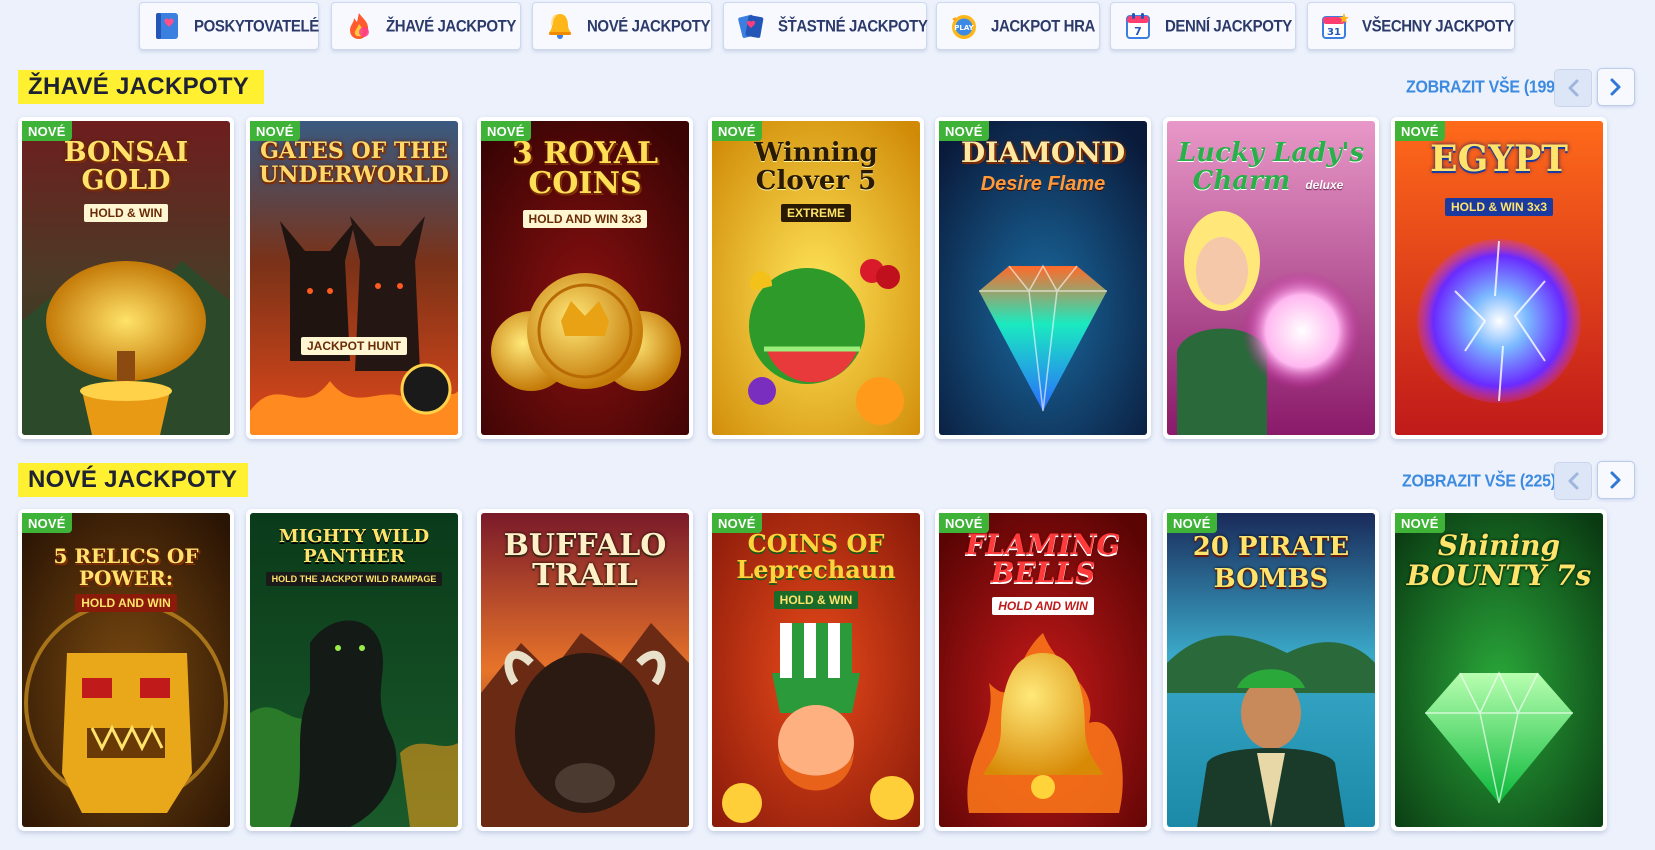  I want to click on game-thumbnail: Shining BOUNTY 7s, so click(1499, 670).